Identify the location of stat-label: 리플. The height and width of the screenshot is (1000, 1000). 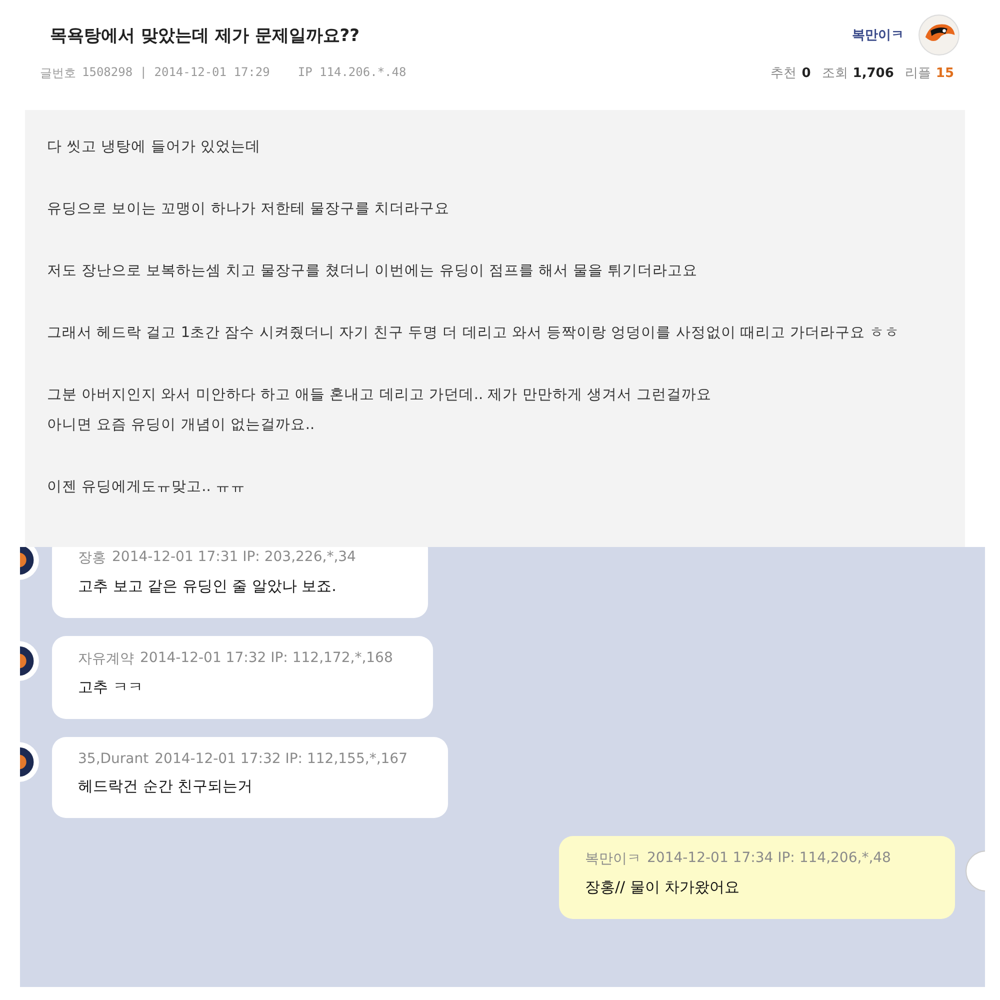
(917, 73).